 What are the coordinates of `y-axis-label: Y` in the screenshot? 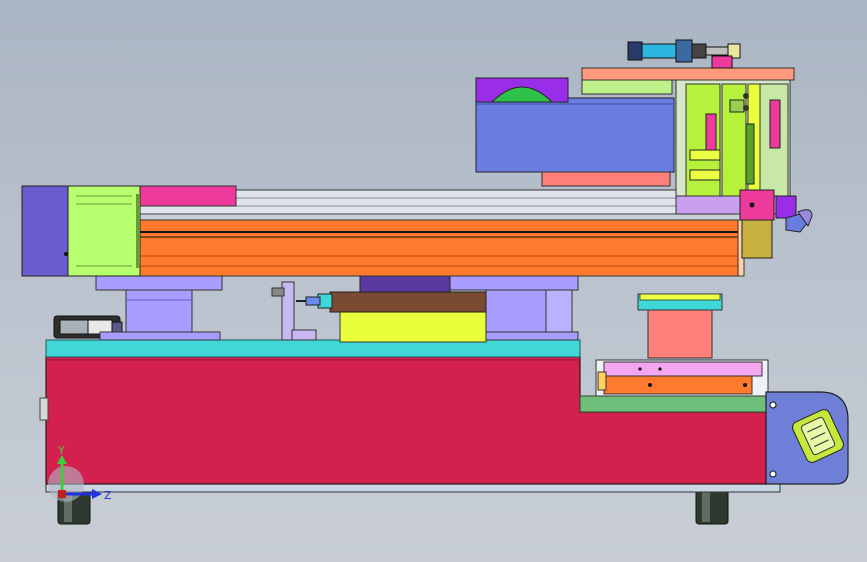 It's located at (61, 450).